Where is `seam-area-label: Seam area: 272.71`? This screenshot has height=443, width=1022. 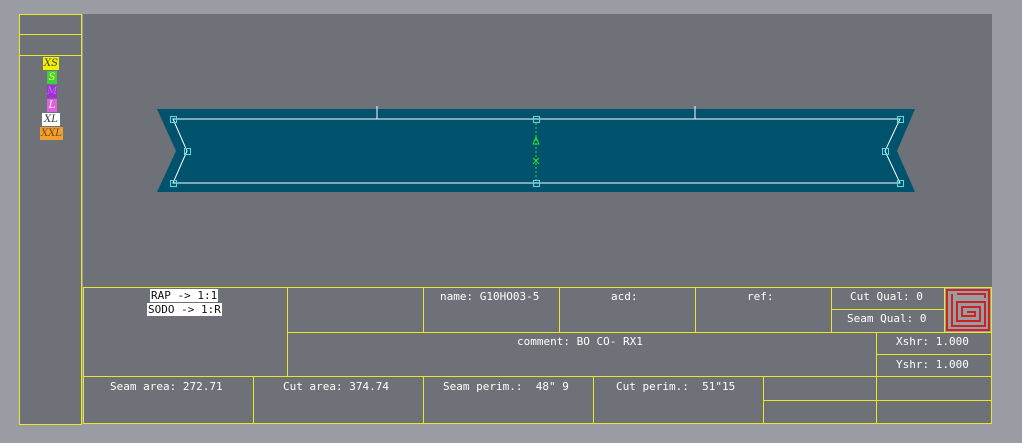
seam-area-label: Seam area: 272.71 is located at coordinates (166, 386).